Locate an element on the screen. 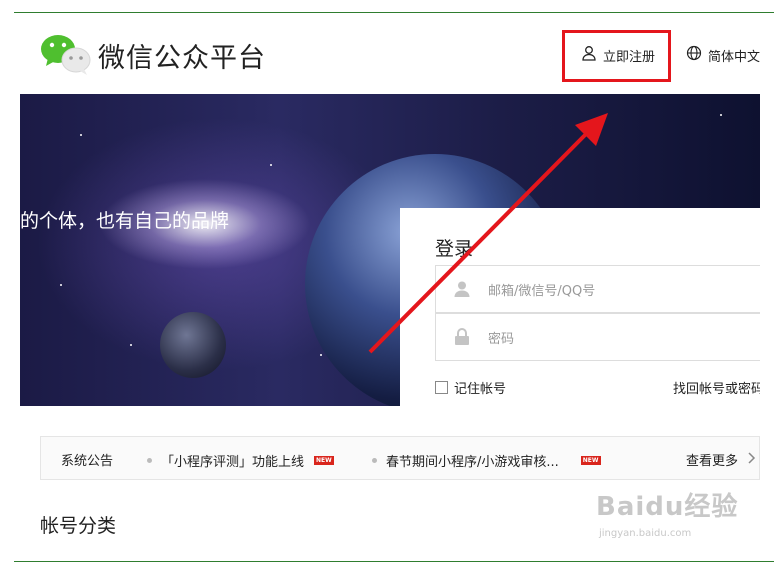 The height and width of the screenshot is (567, 779). chevron-right-icon is located at coordinates (752, 459).